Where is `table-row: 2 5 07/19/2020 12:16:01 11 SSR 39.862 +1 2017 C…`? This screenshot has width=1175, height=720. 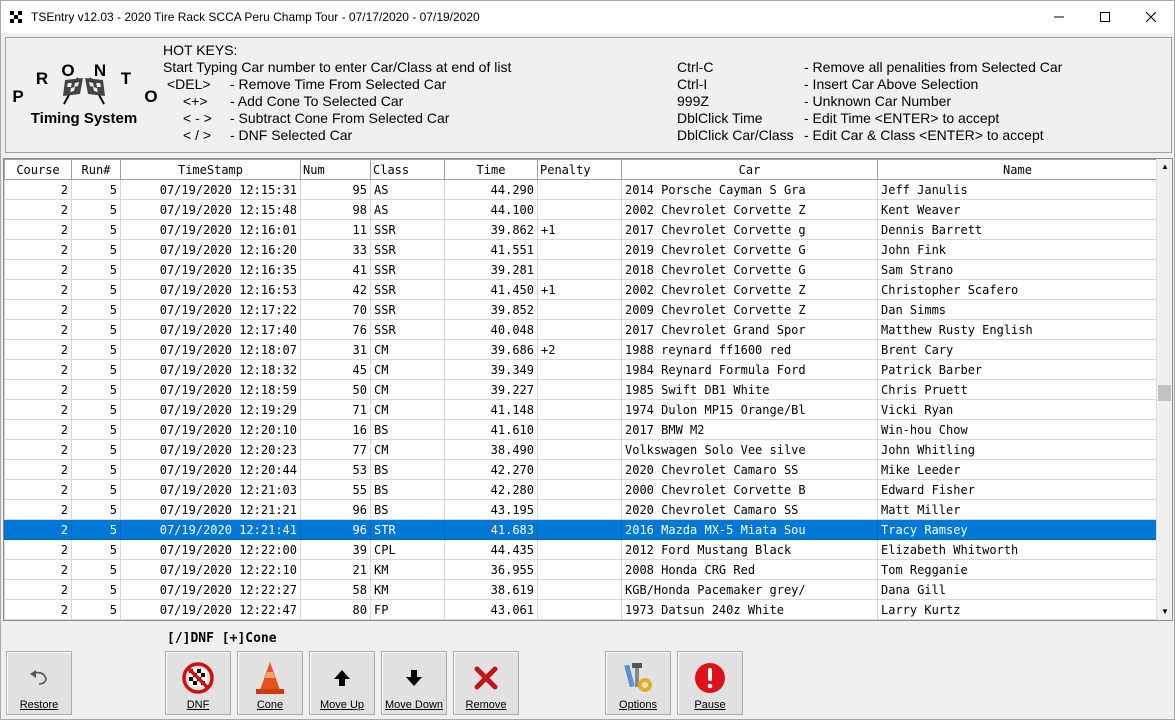
table-row: 2 5 07/19/2020 12:16:01 11 SSR 39.862 +1 2017 C… is located at coordinates (581, 229).